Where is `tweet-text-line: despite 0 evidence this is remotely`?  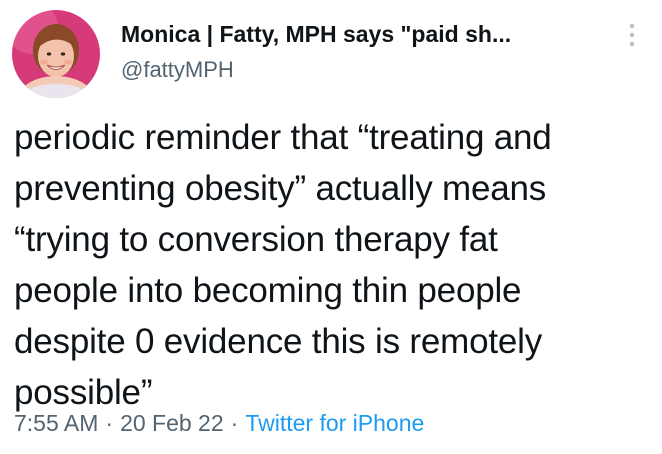 tweet-text-line: despite 0 evidence this is remotely is located at coordinates (278, 341).